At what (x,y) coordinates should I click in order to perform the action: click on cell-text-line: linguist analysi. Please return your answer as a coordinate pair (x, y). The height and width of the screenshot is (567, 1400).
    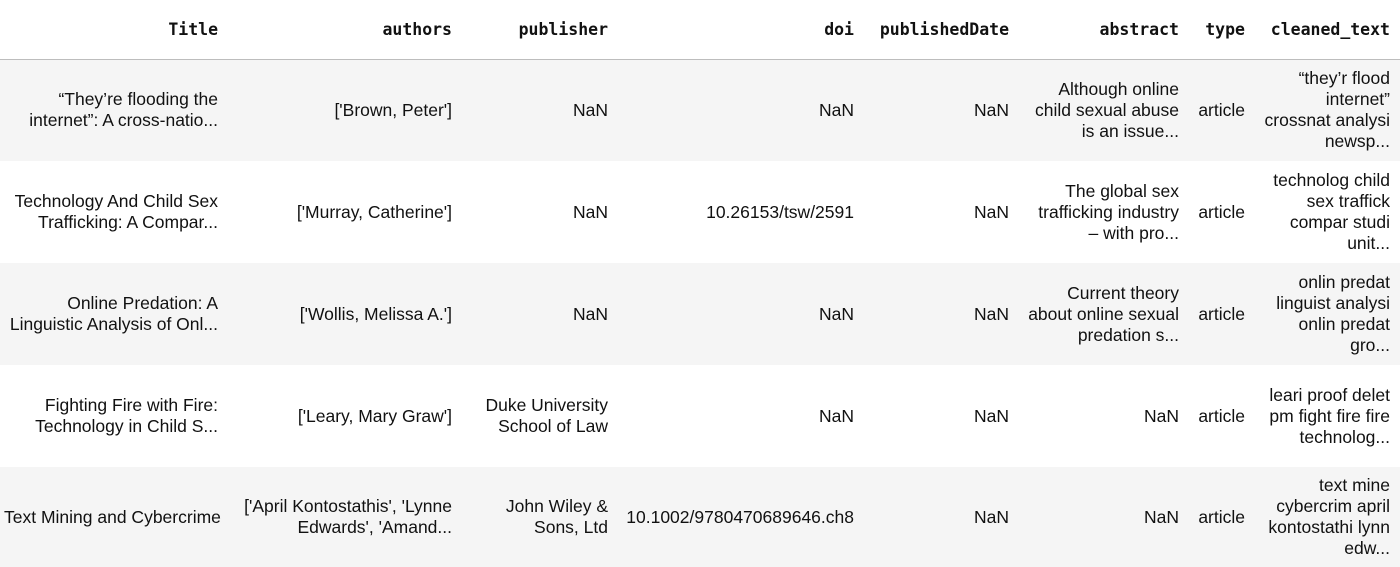
    Looking at the image, I should click on (1333, 303).